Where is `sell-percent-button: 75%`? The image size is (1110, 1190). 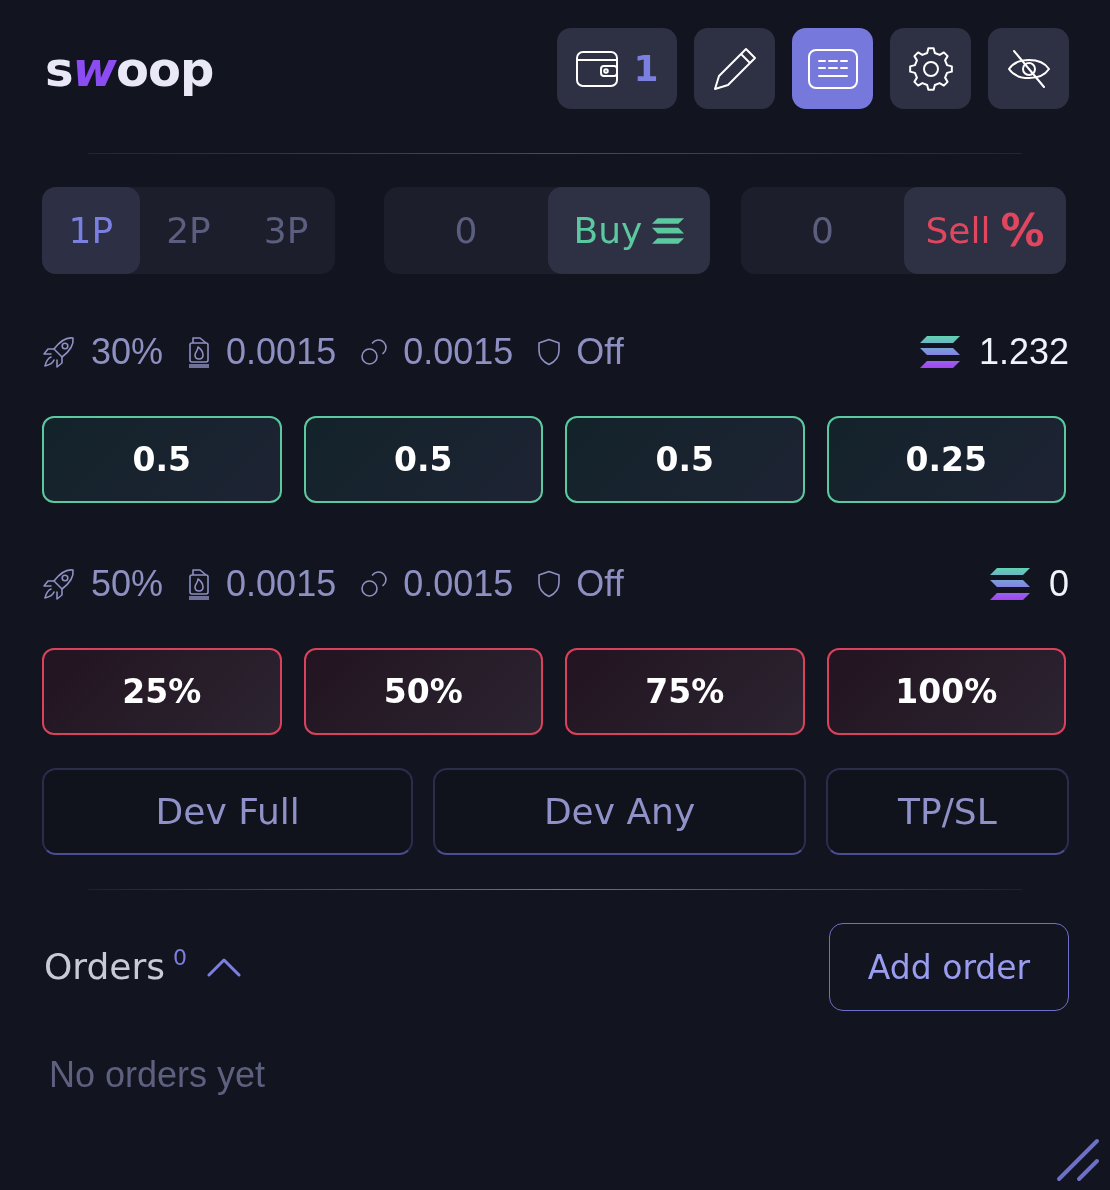 sell-percent-button: 75% is located at coordinates (685, 691).